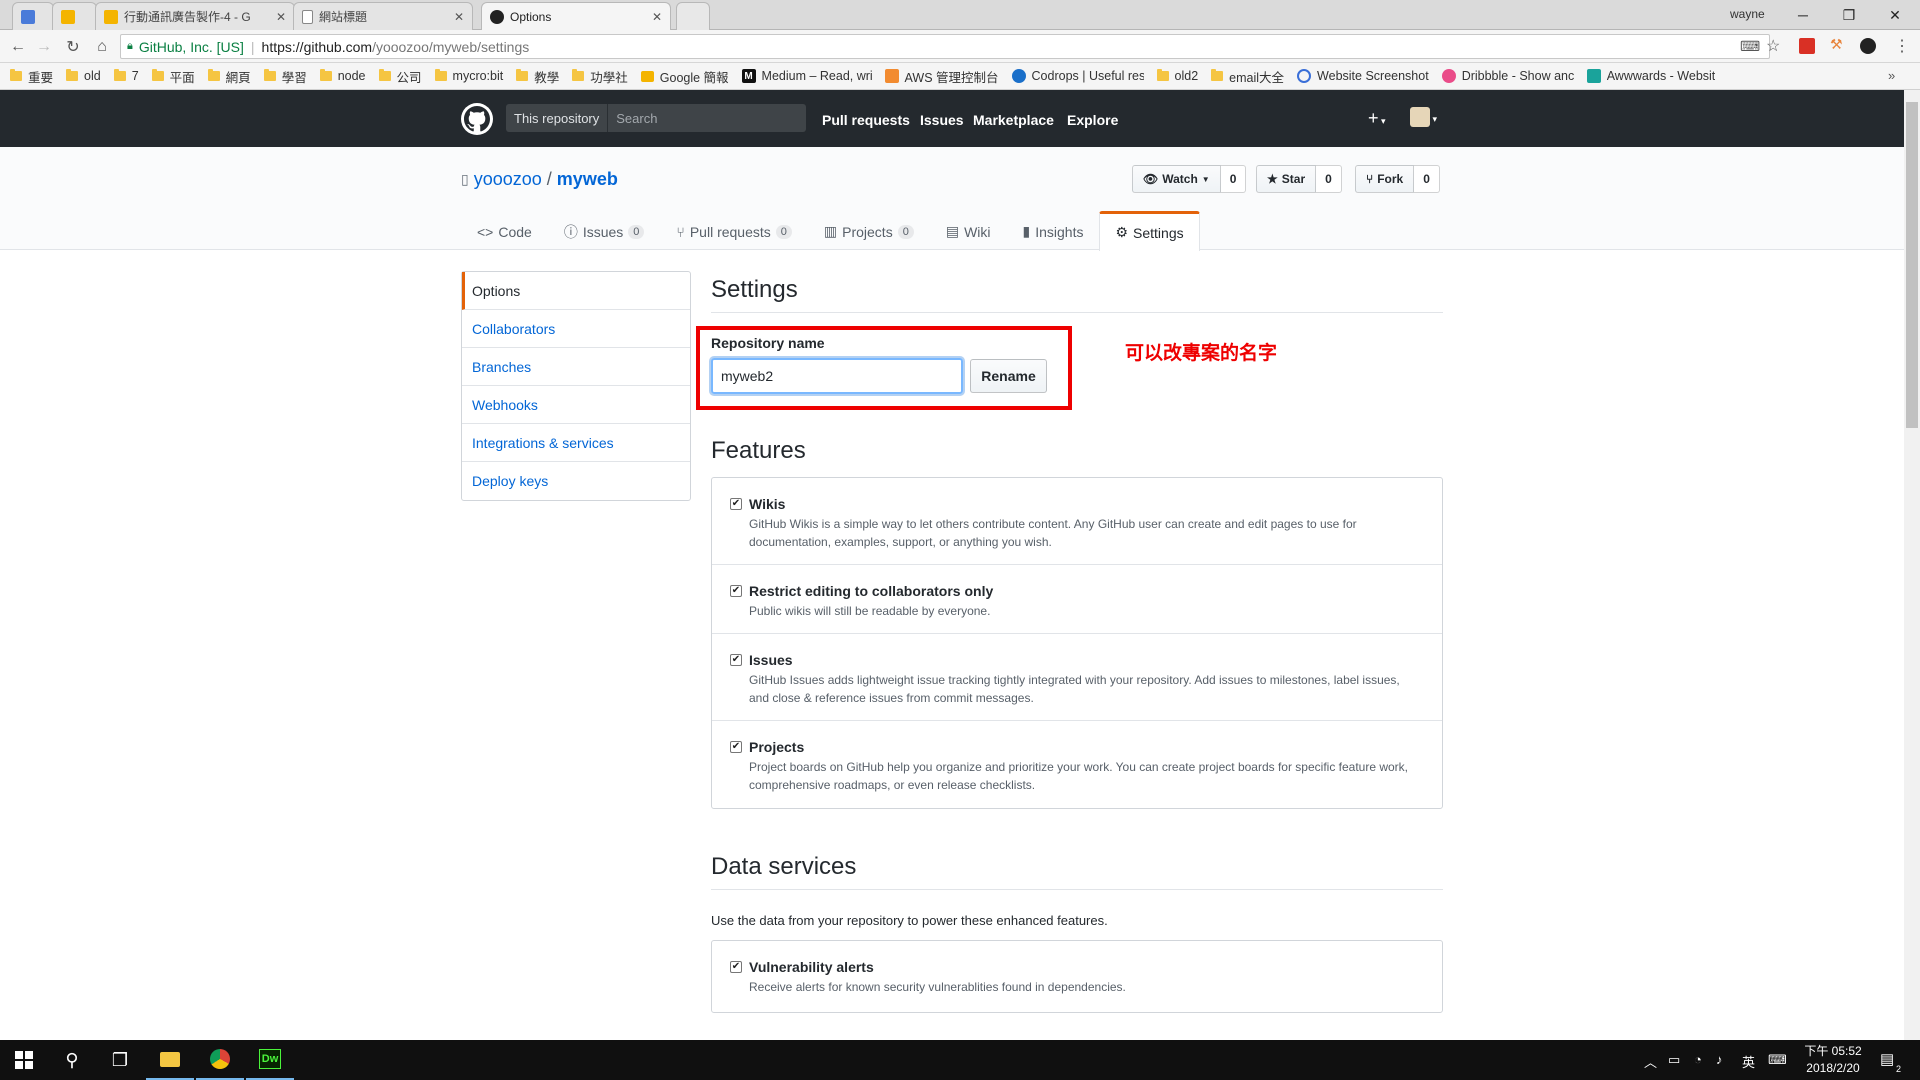 The width and height of the screenshot is (1920, 1080). What do you see at coordinates (576, 16) in the screenshot?
I see `browser-tab-active: Options ✕` at bounding box center [576, 16].